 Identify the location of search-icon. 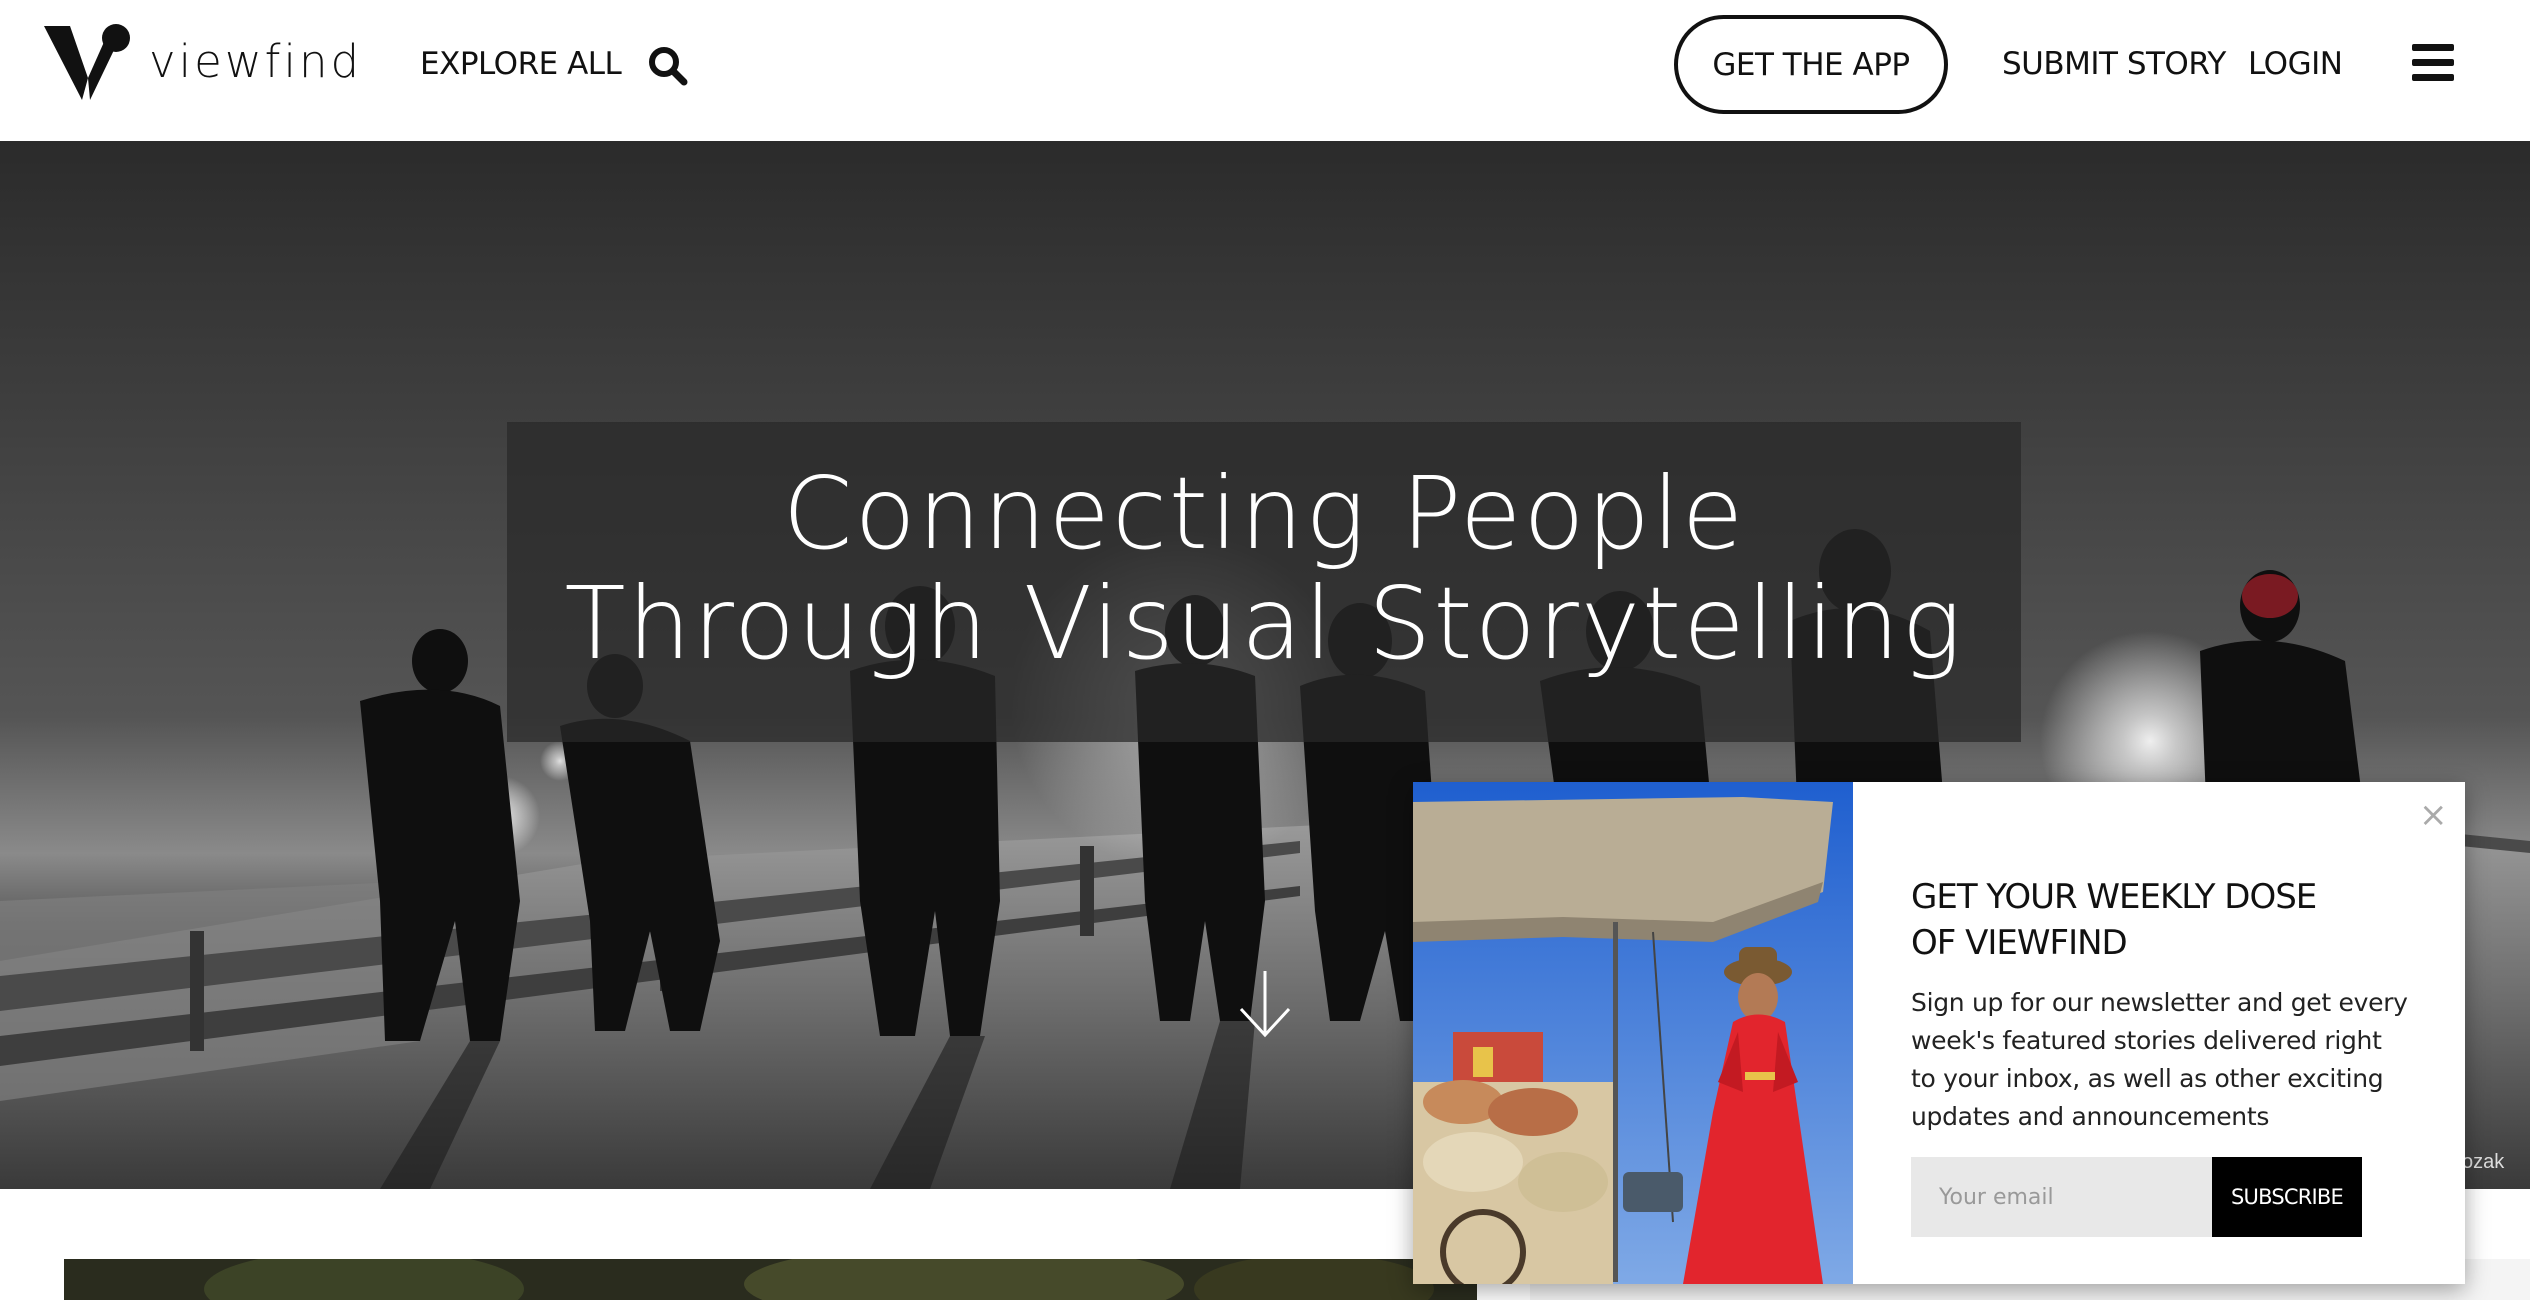
(668, 66).